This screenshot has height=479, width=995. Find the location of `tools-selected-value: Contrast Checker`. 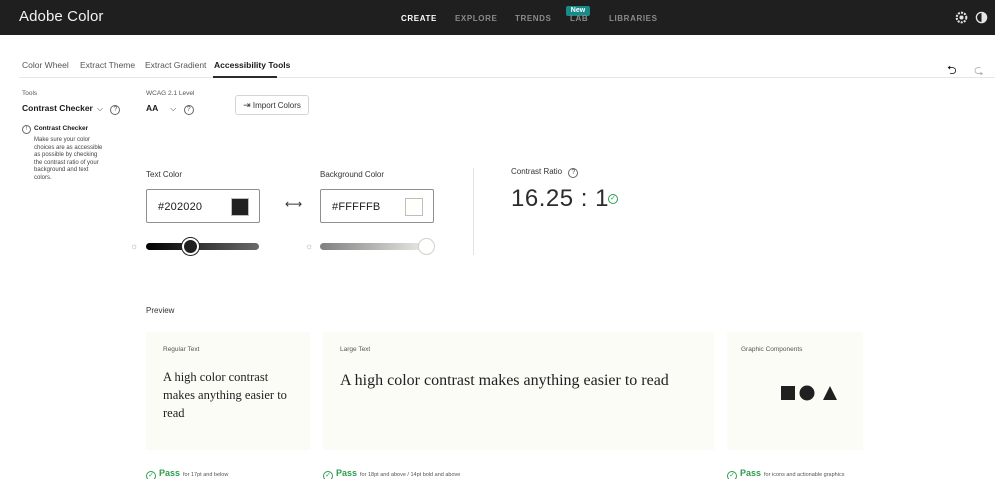

tools-selected-value: Contrast Checker is located at coordinates (57, 108).